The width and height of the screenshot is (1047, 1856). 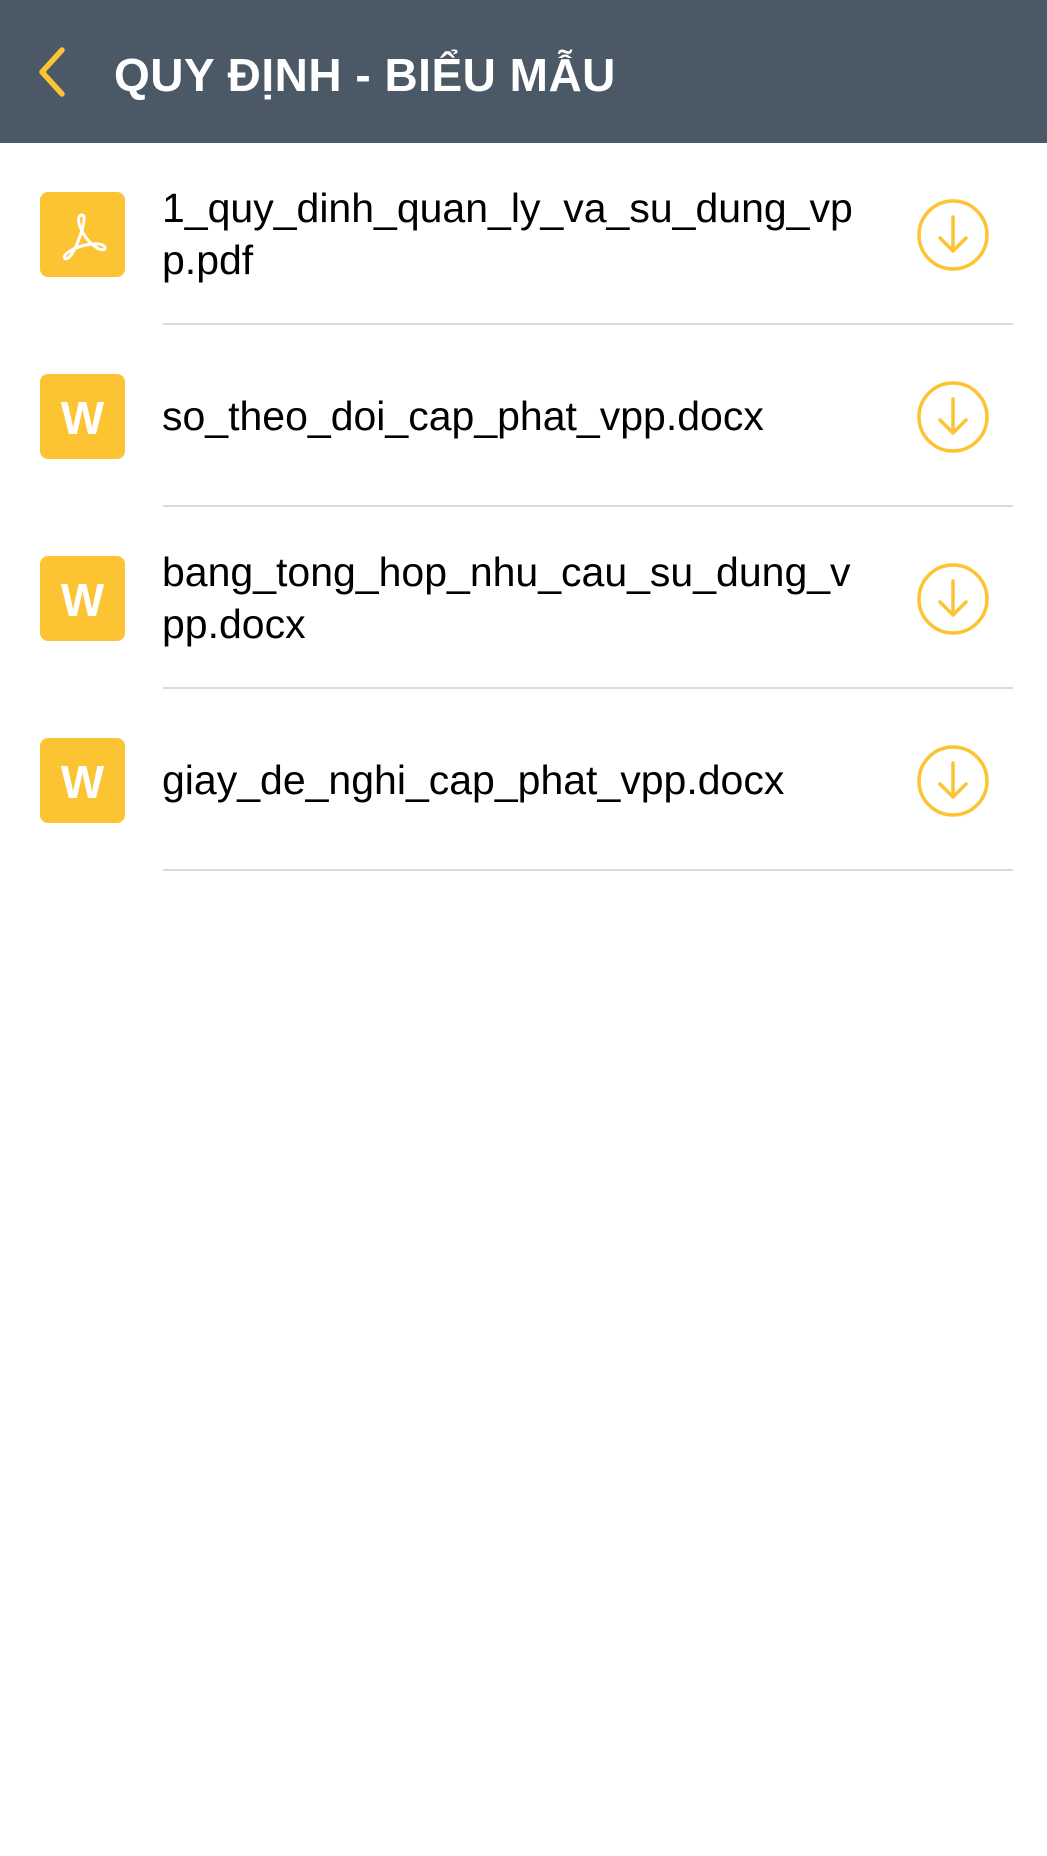 I want to click on back-button, so click(x=52, y=72).